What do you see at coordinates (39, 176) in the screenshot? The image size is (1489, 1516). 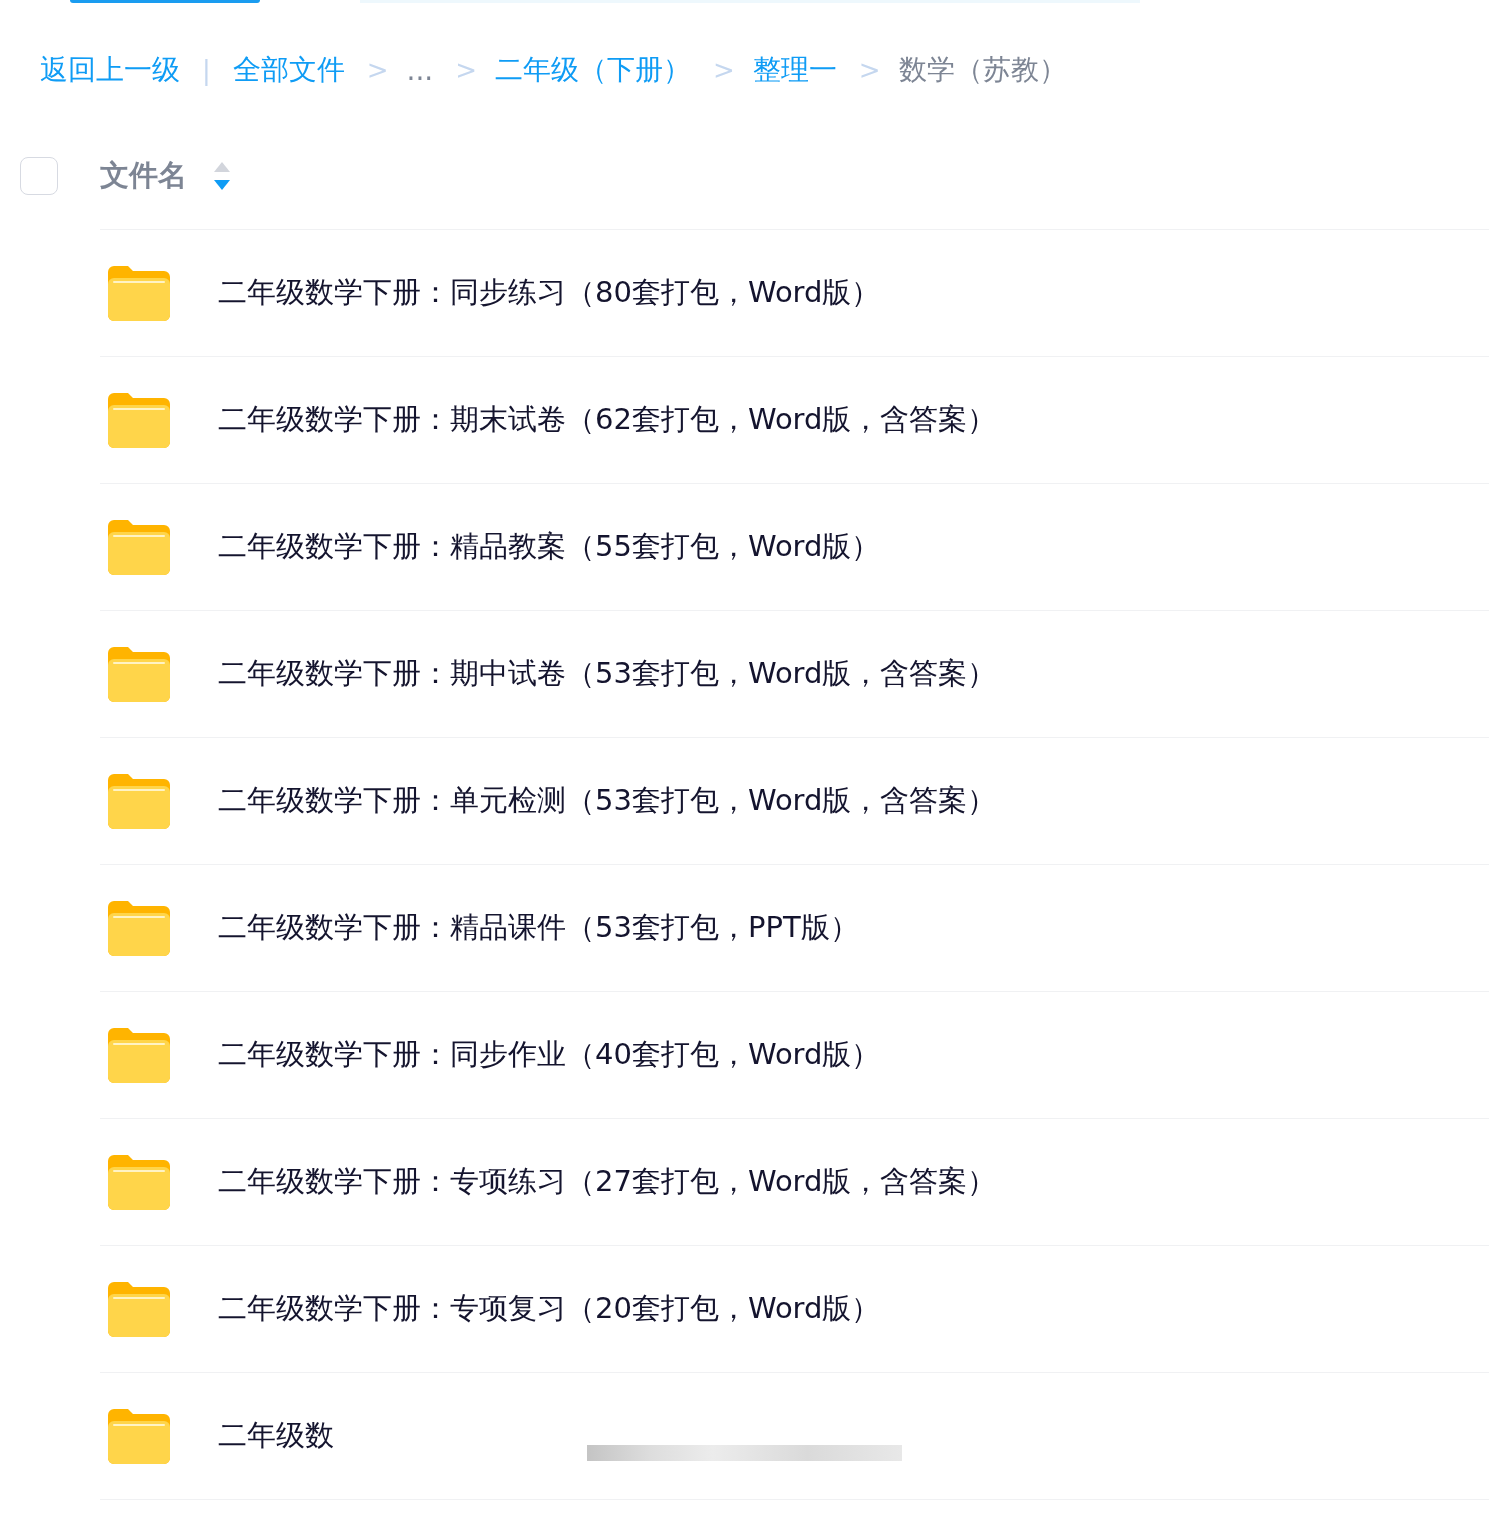 I see `select-all-checkbox` at bounding box center [39, 176].